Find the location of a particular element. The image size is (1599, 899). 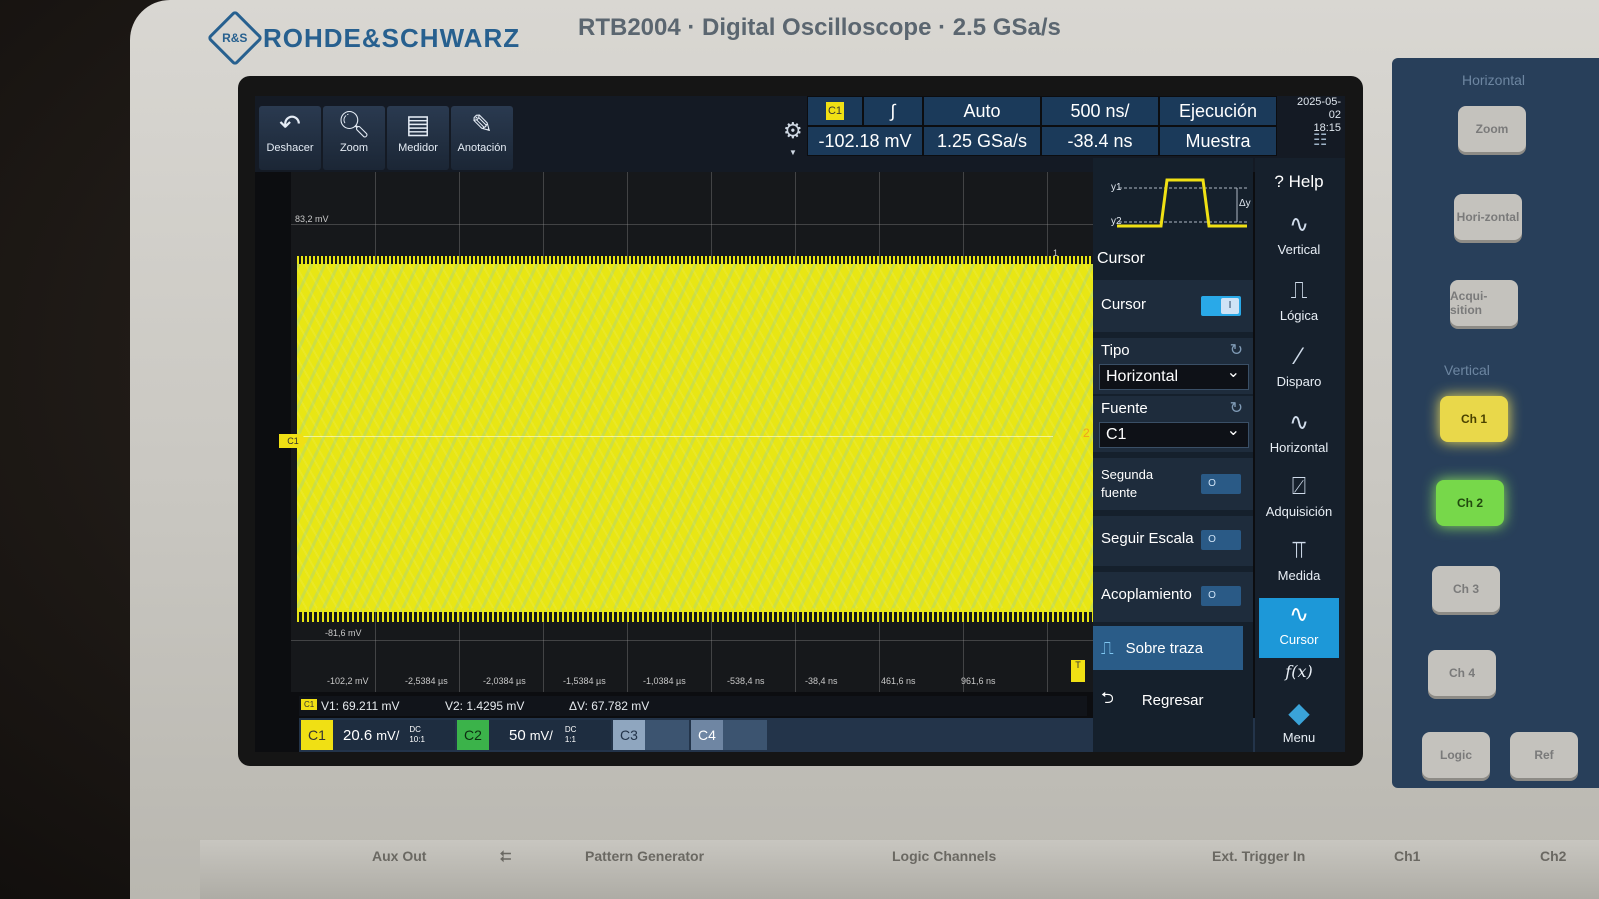

channel-c4: C4 is located at coordinates (729, 735).